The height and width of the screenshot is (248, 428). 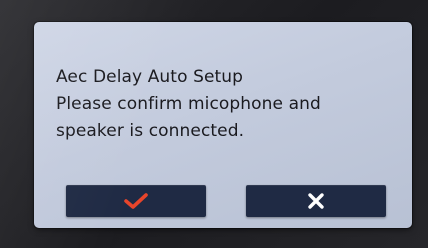 I want to click on dialog-message-line-1: Please confirm micophone and, so click(x=188, y=104).